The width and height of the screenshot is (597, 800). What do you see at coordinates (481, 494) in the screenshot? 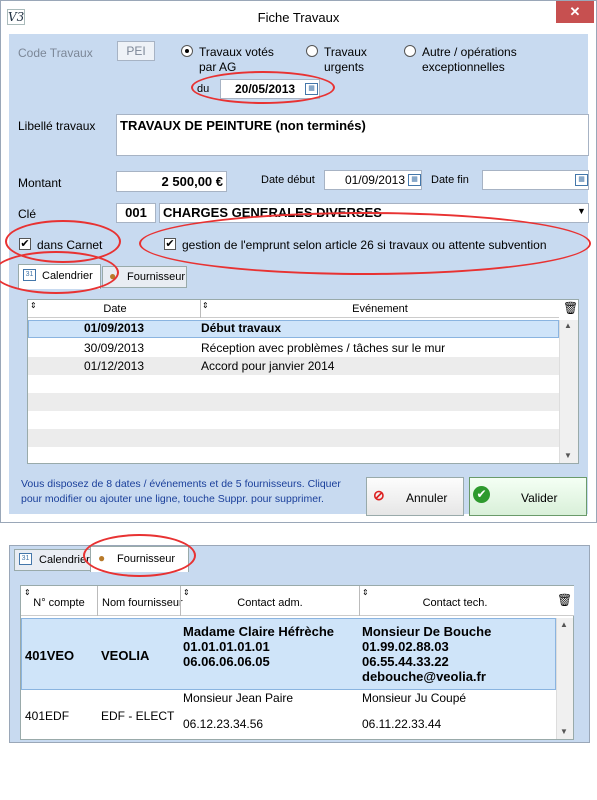
I see `check-icon: ✔` at bounding box center [481, 494].